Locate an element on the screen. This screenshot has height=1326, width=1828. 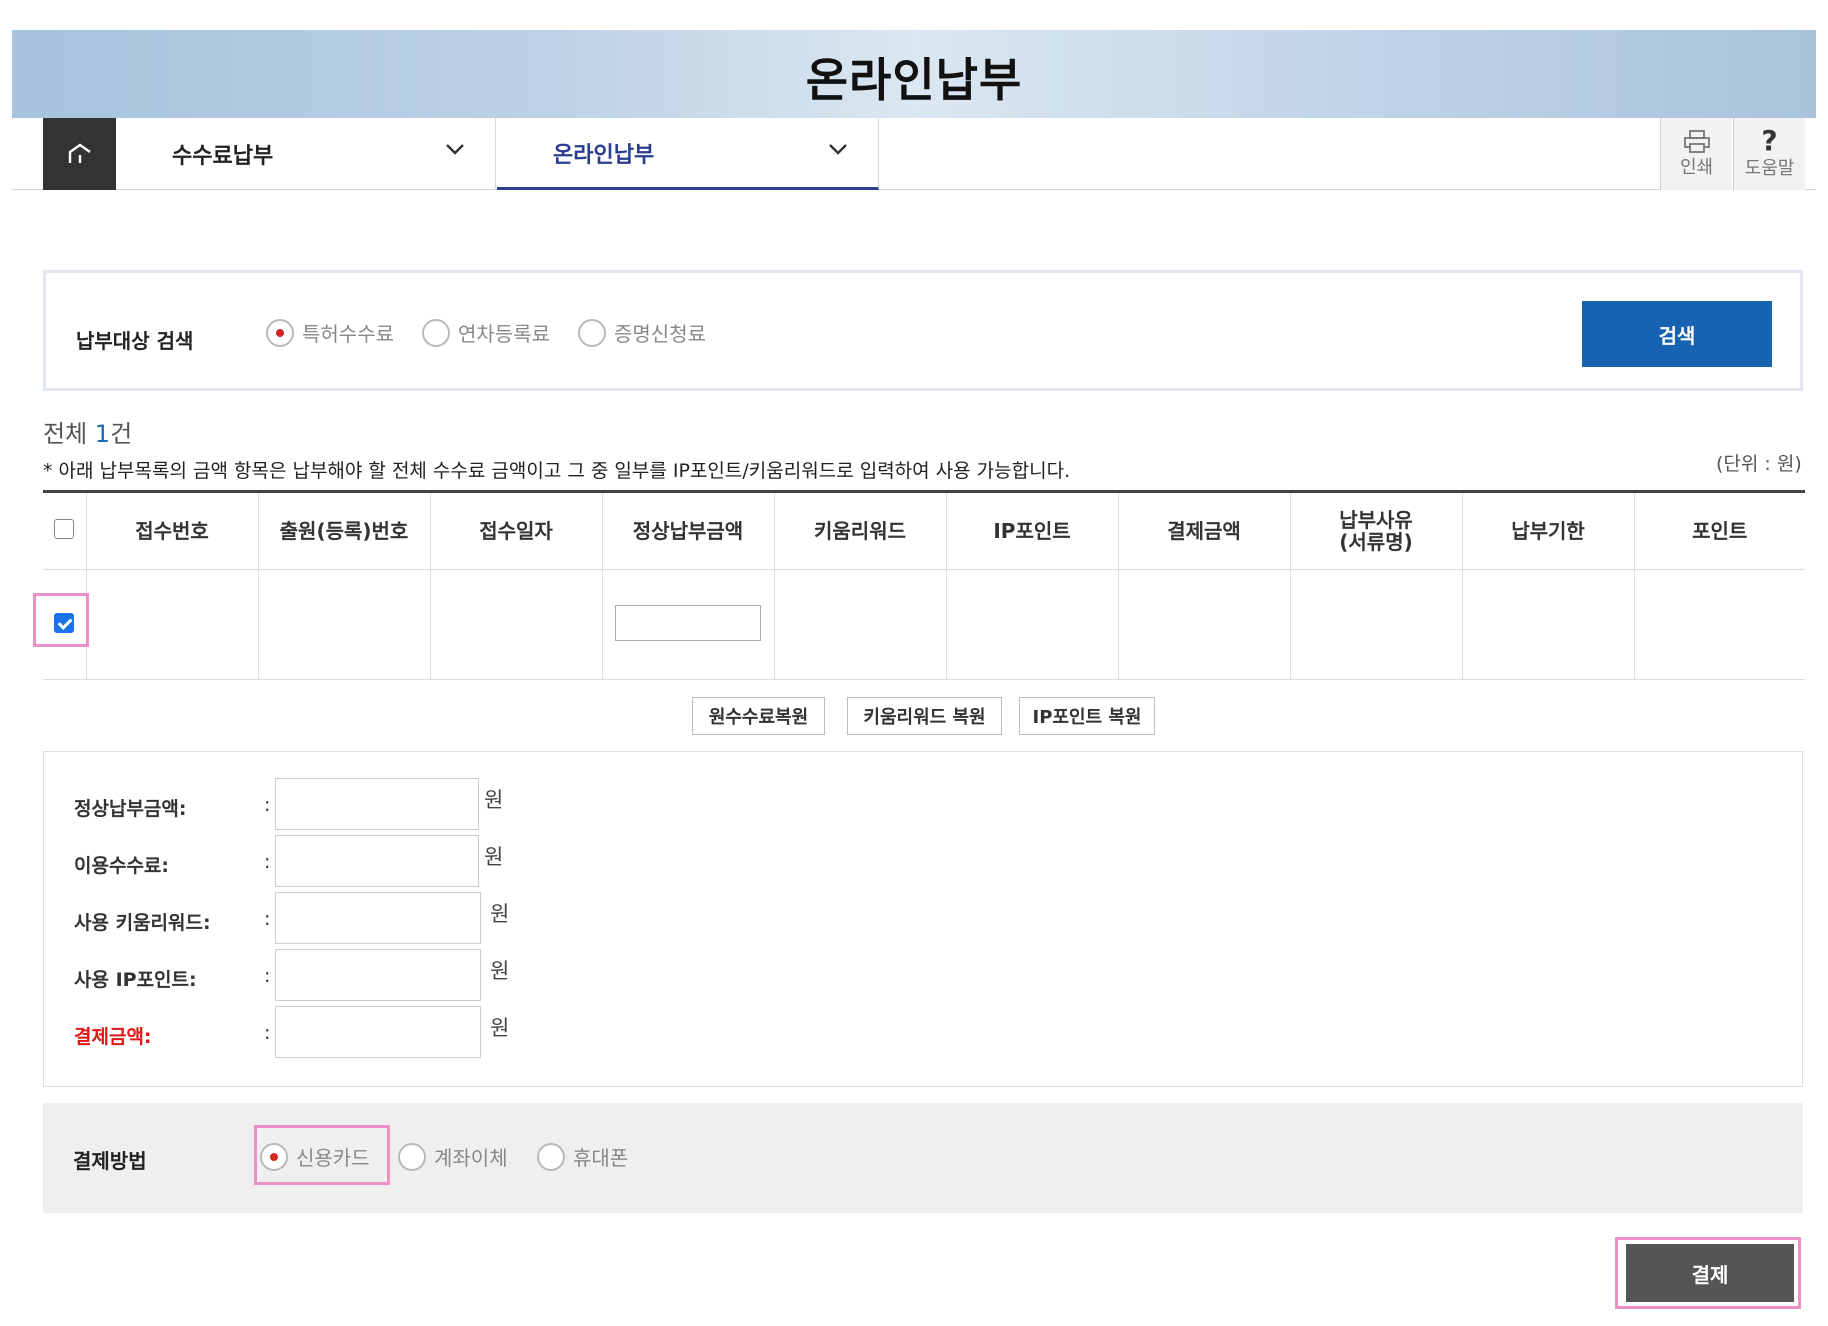
summary-label-required: 결제금액: is located at coordinates (113, 1037).